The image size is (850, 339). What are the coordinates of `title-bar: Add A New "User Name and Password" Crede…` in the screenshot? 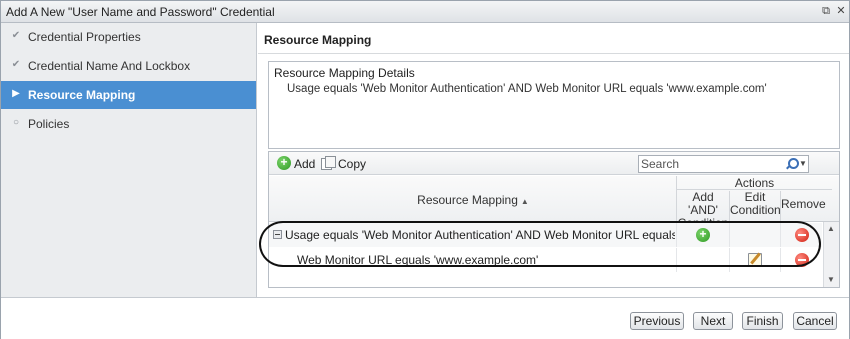 It's located at (425, 12).